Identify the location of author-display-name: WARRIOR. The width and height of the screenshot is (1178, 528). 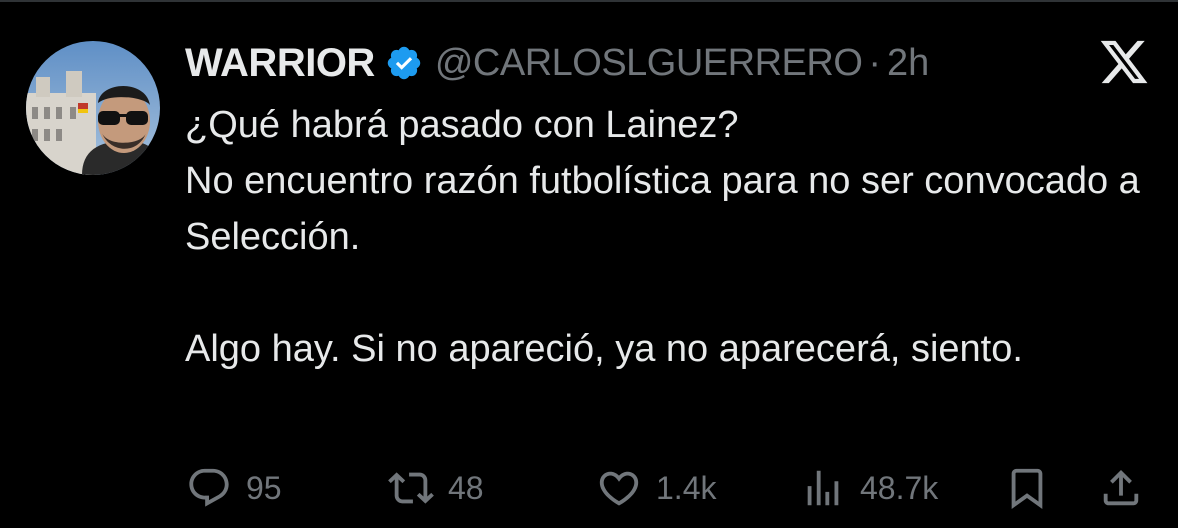
(280, 63).